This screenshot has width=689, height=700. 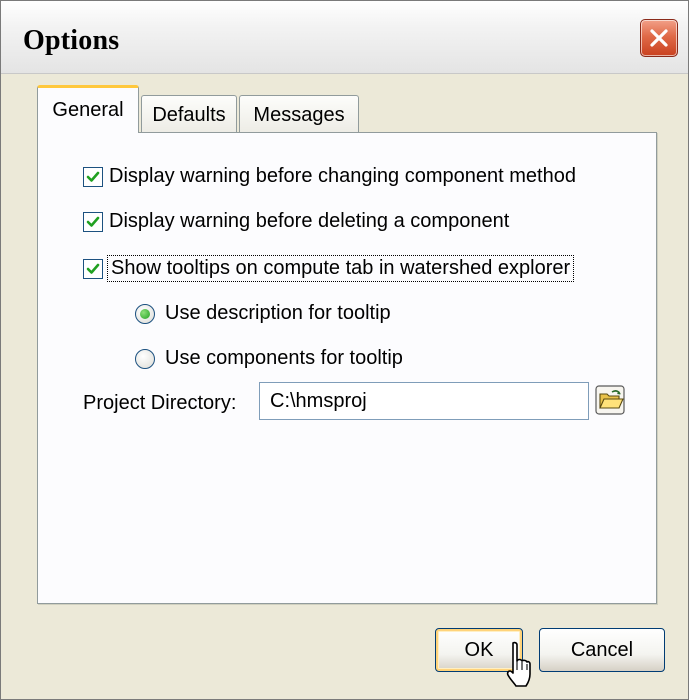 I want to click on tooltip-description-radio, so click(x=145, y=313).